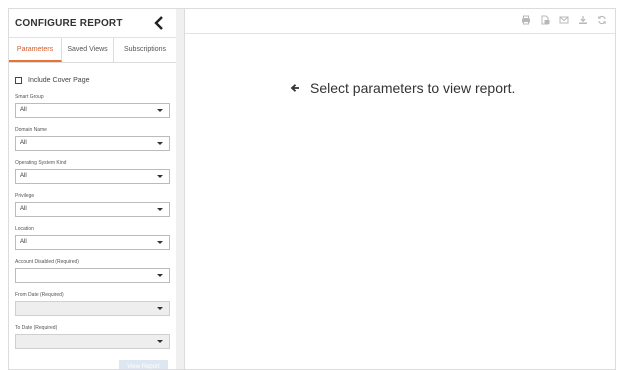 The image size is (624, 370). What do you see at coordinates (35, 50) in the screenshot?
I see `tab-parameters: Parameters` at bounding box center [35, 50].